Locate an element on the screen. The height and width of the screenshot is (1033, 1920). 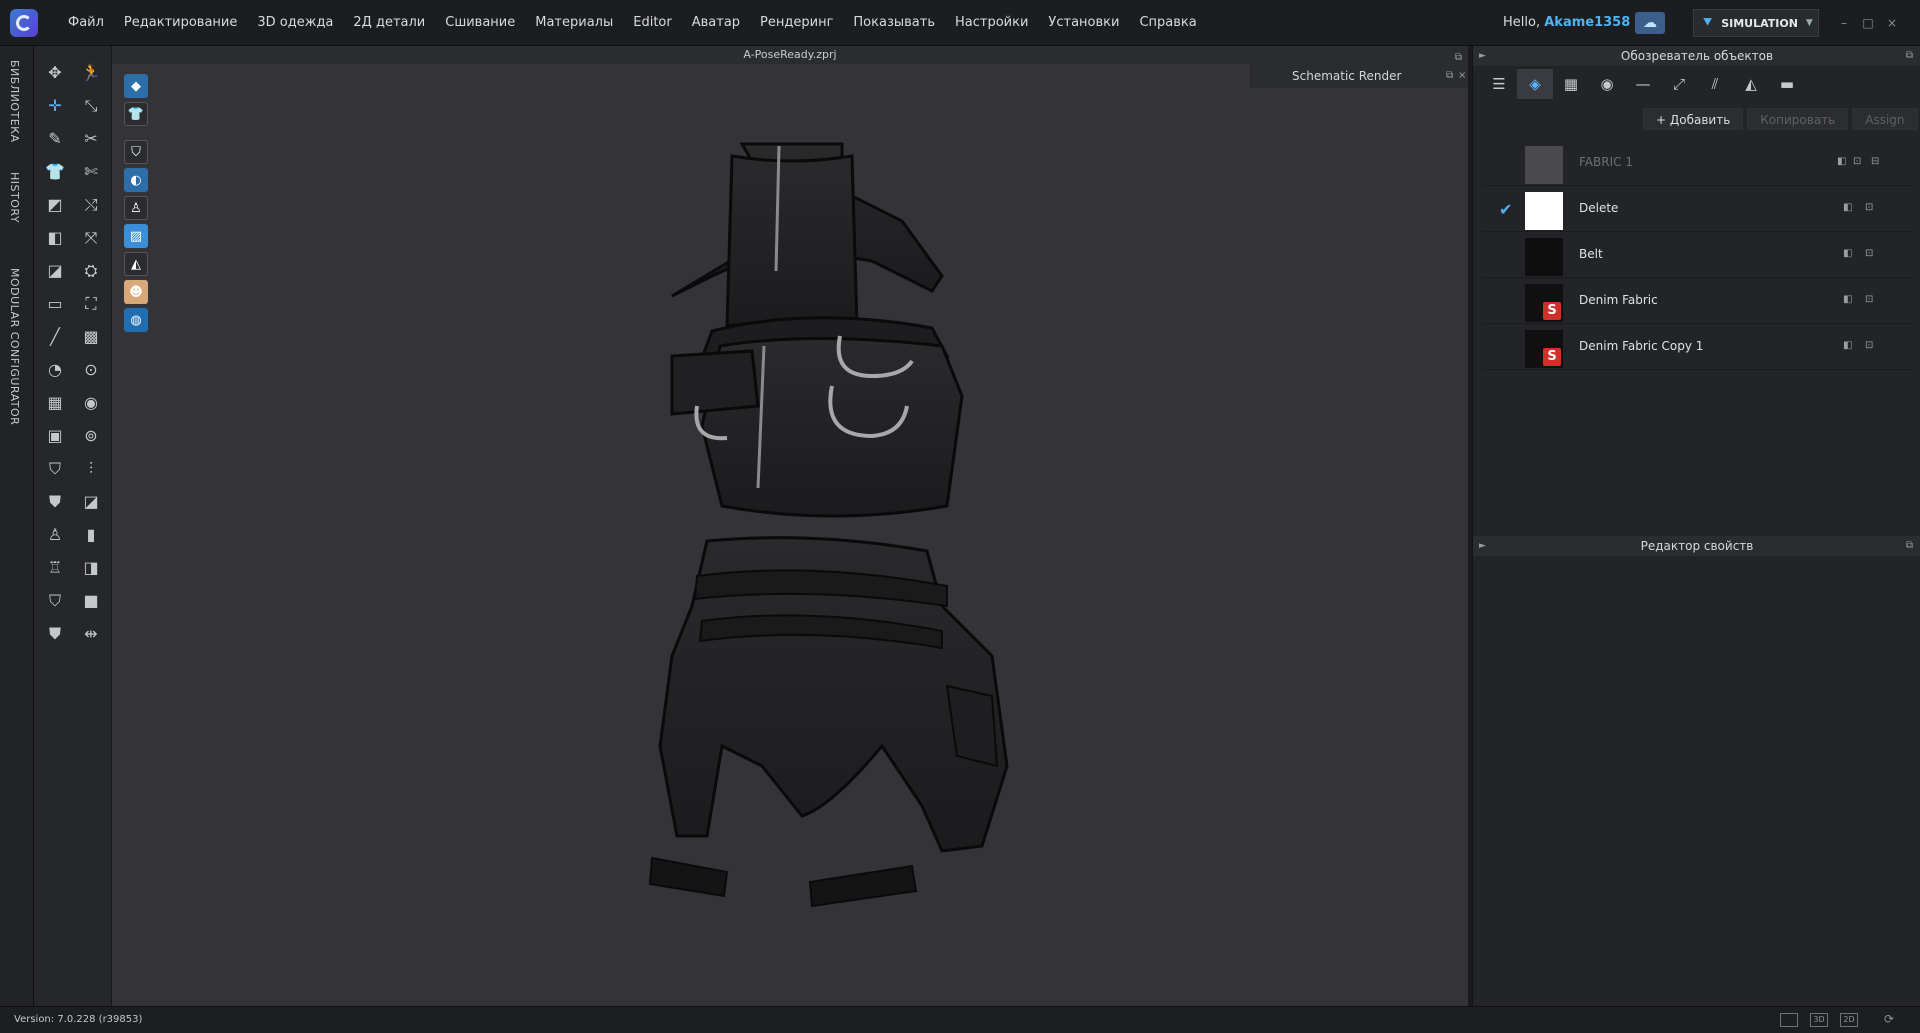
pattern-square-icon: ◨ is located at coordinates (91, 567).